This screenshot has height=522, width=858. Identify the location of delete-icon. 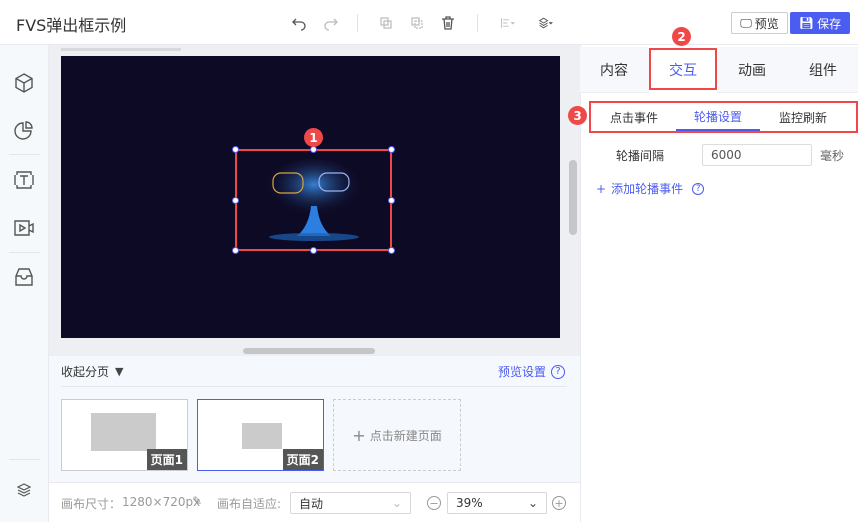
(448, 23).